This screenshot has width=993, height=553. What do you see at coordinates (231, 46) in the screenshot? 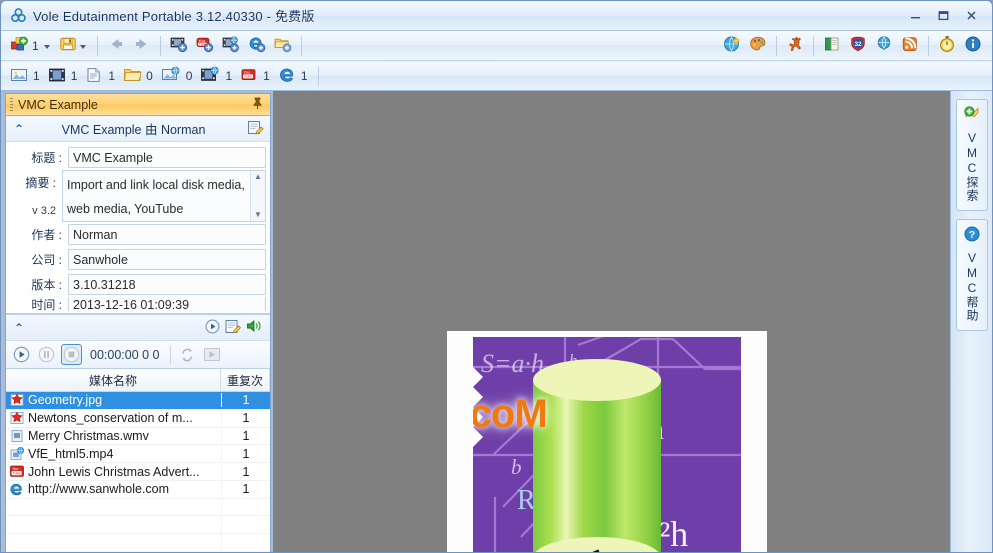
I see `add-web-media-button` at bounding box center [231, 46].